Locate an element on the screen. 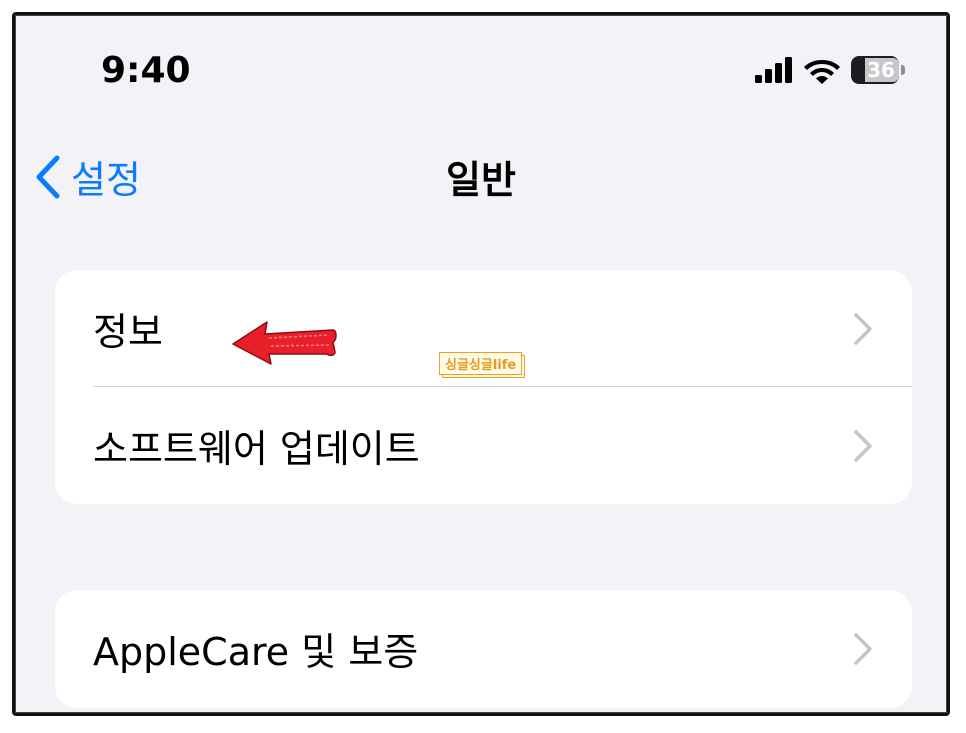  settings-row-applecare: AppleCare 및 보증 is located at coordinates (483, 648).